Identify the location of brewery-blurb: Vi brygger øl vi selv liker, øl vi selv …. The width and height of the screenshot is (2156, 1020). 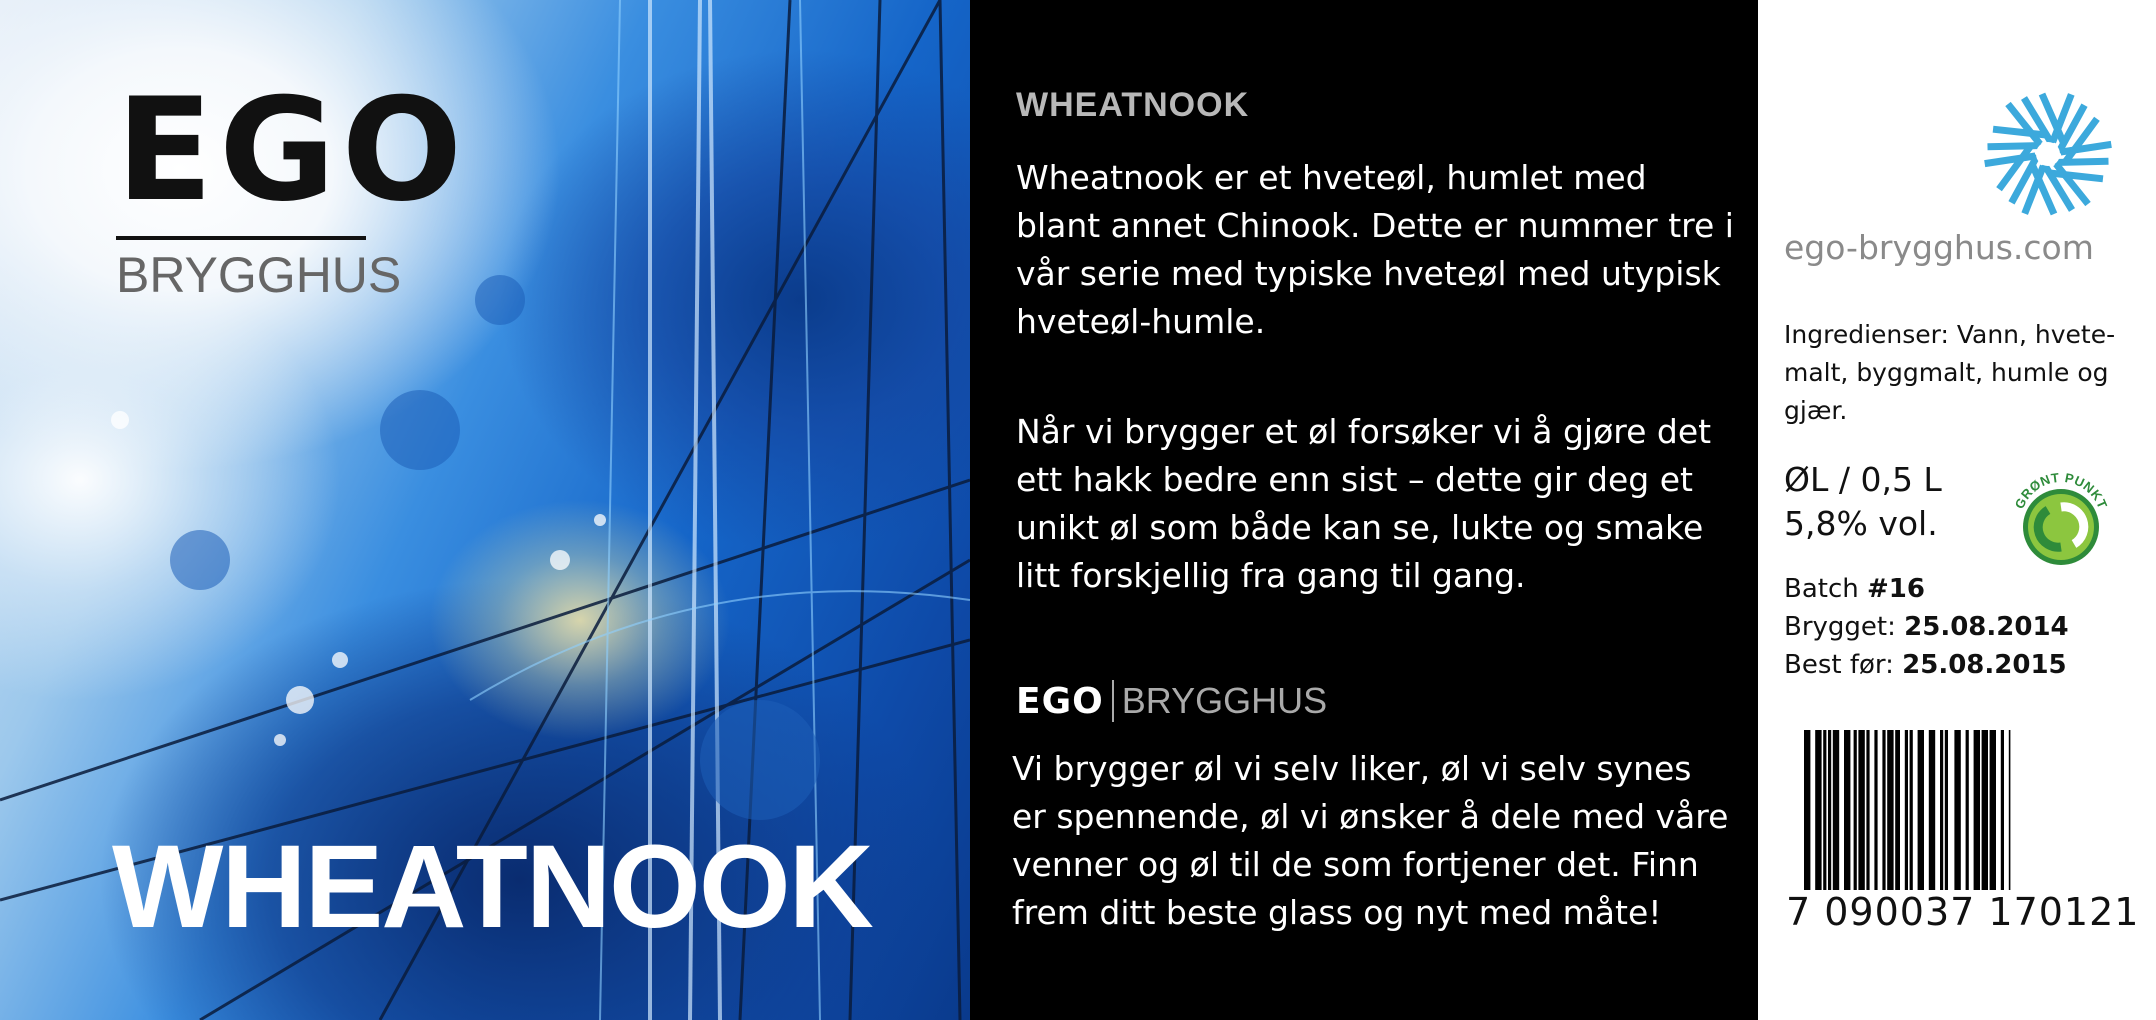
(1370, 840).